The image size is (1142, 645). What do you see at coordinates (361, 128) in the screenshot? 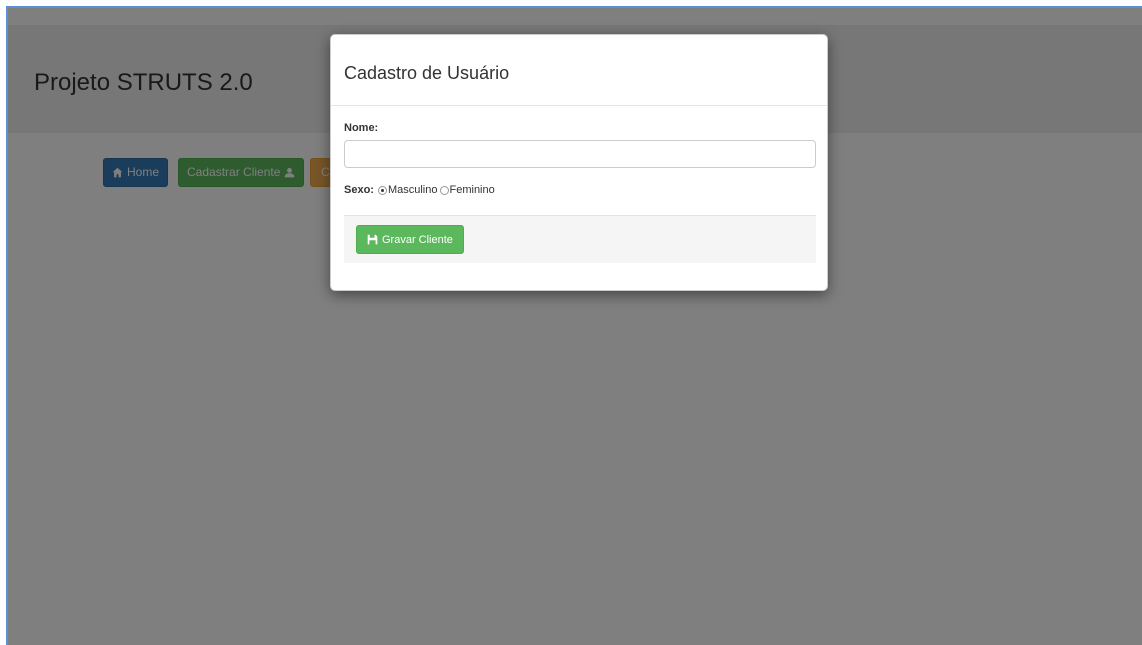
I see `nome-label: Nome:` at bounding box center [361, 128].